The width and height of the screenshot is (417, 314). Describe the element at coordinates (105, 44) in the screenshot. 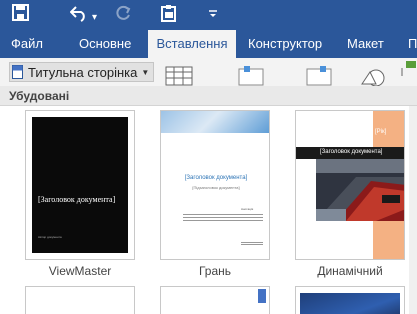

I see `tab-home: Основне` at that location.